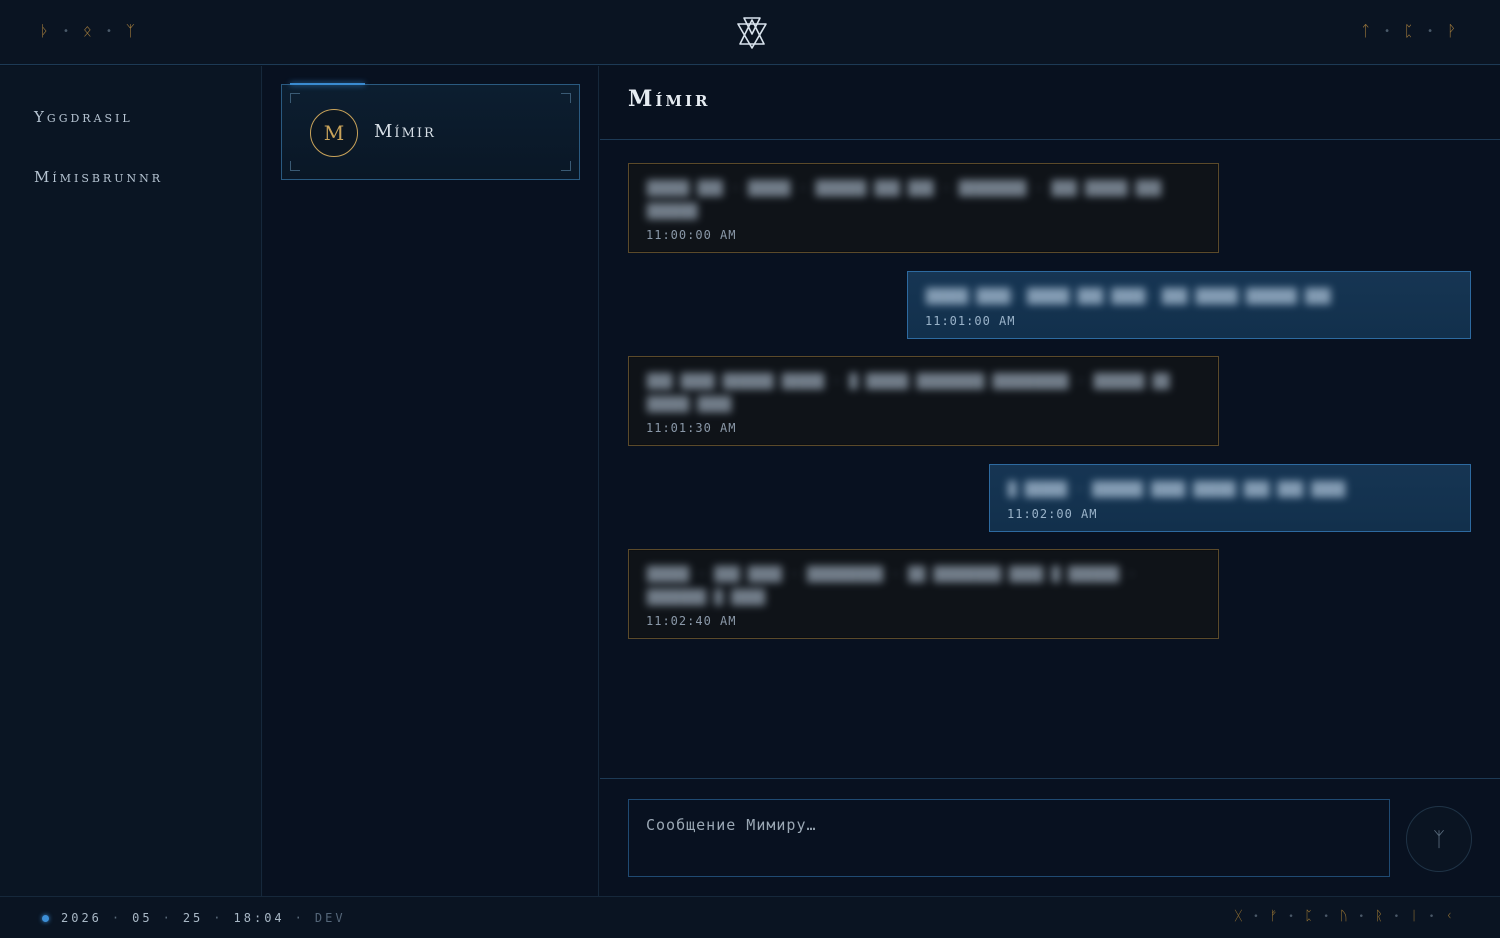  What do you see at coordinates (330, 918) in the screenshot?
I see `environment-label: DEV` at bounding box center [330, 918].